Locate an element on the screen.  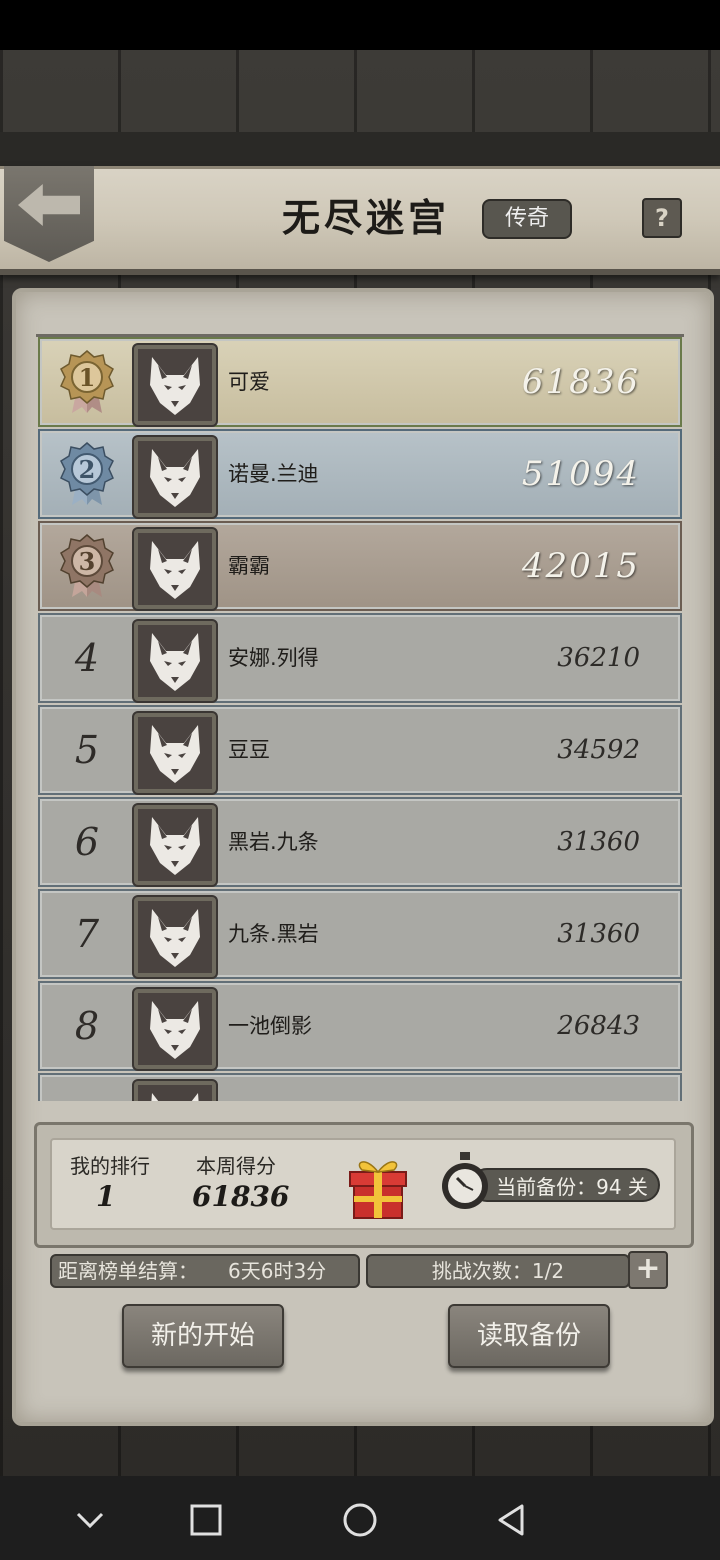
gold-medal-icon: 1 is located at coordinates (87, 381).